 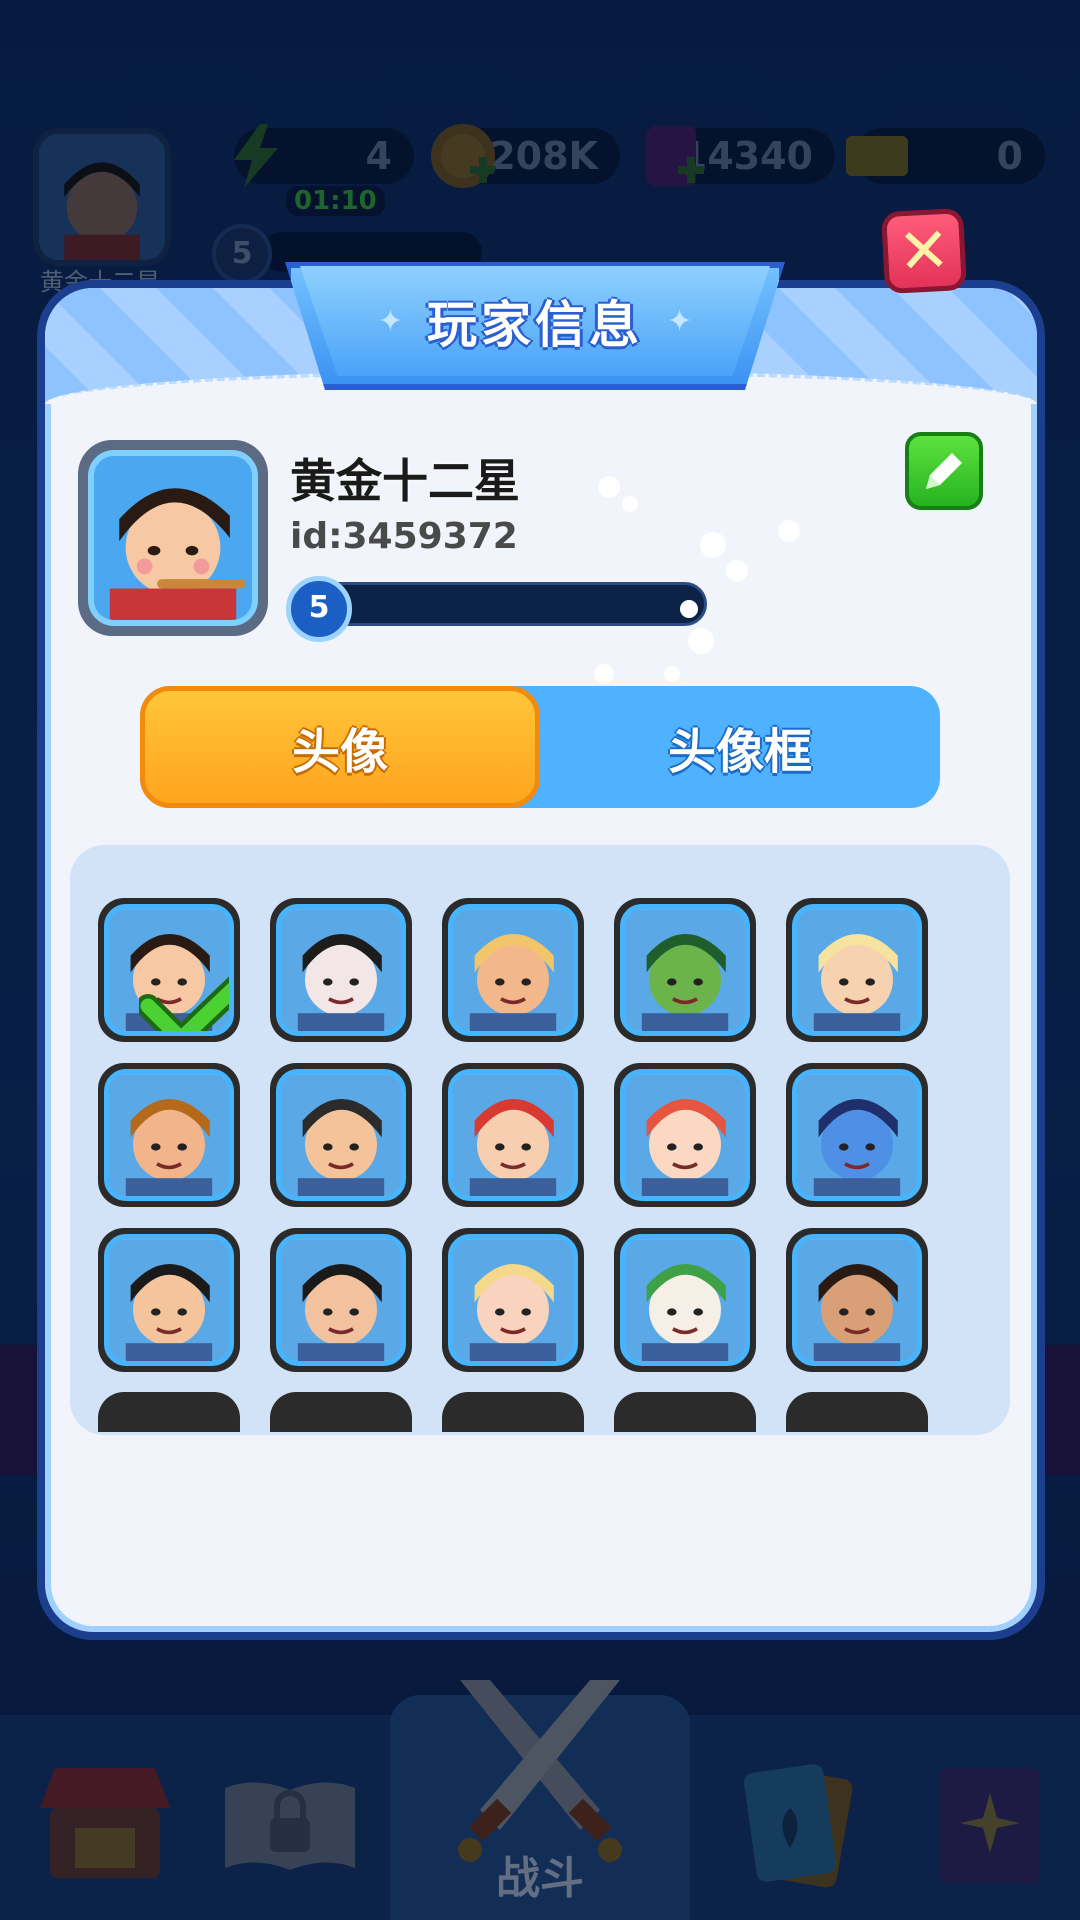 I want to click on profile-avatar, so click(x=173, y=538).